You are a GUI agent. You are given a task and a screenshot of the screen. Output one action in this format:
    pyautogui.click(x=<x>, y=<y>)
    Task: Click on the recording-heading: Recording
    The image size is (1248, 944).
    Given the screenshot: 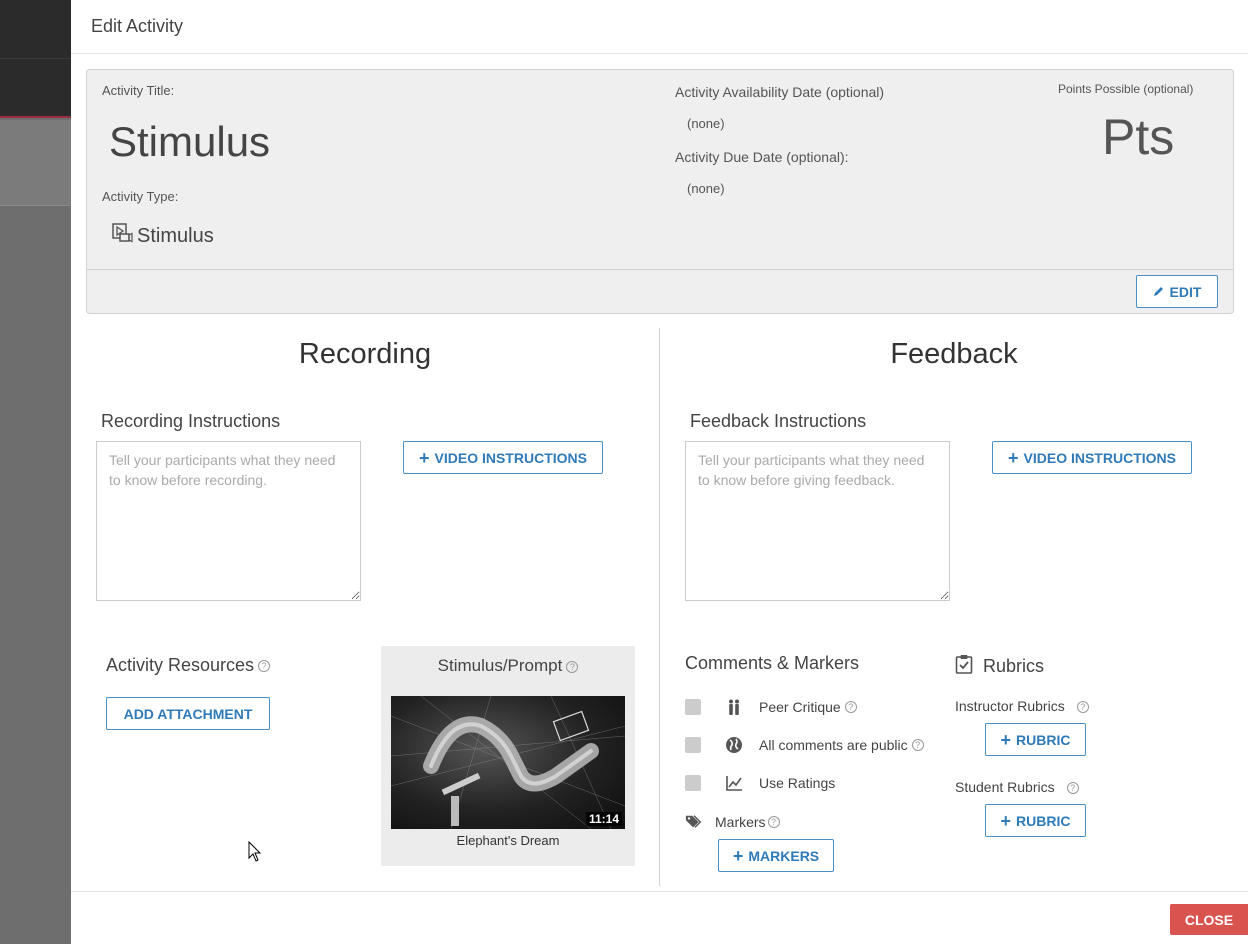 What is the action you would take?
    pyautogui.click(x=365, y=354)
    